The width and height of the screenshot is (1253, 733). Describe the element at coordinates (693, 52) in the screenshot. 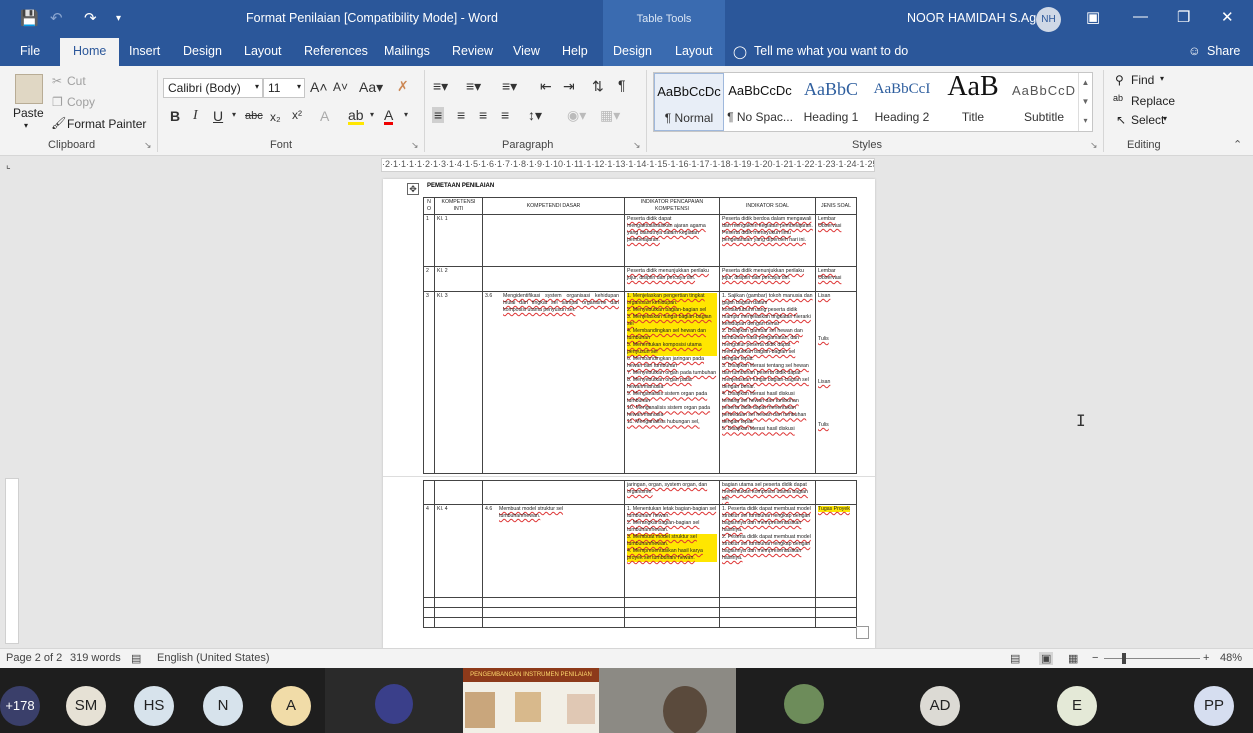

I see `tab-table-layout: Layout` at that location.